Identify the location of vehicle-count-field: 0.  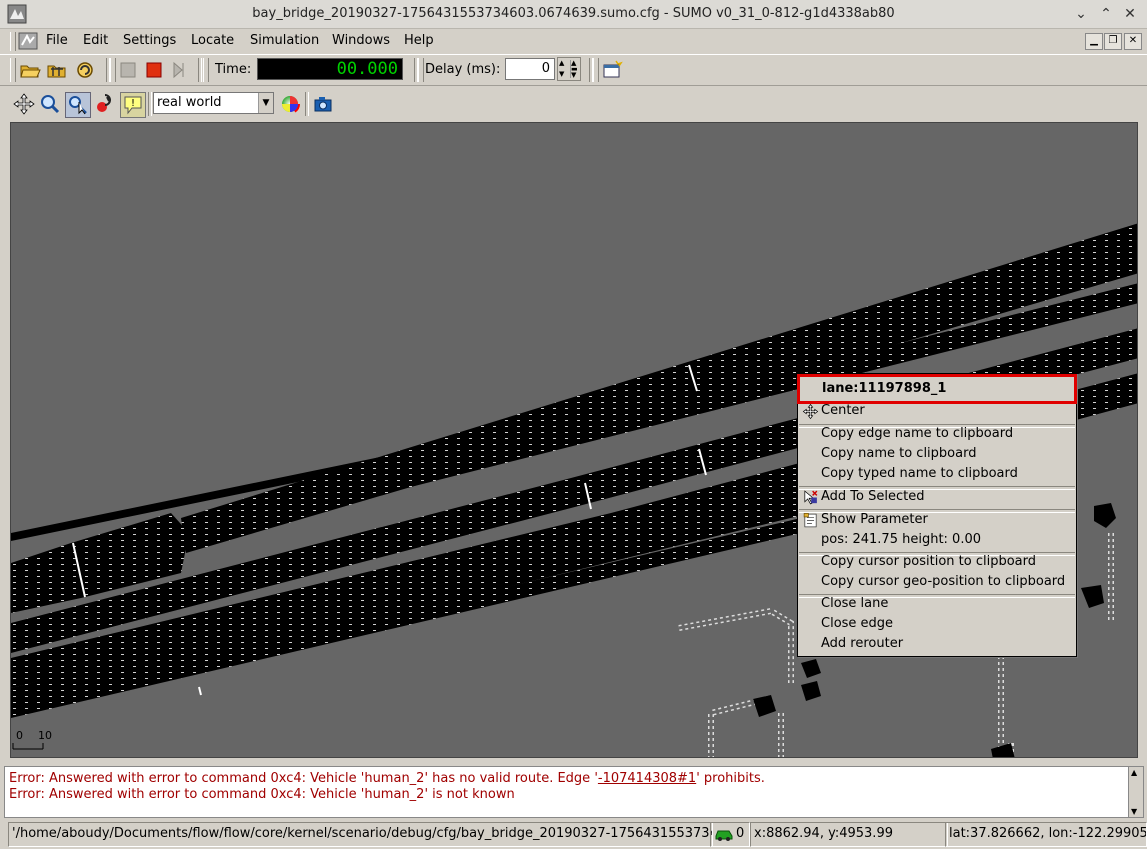
(730, 834).